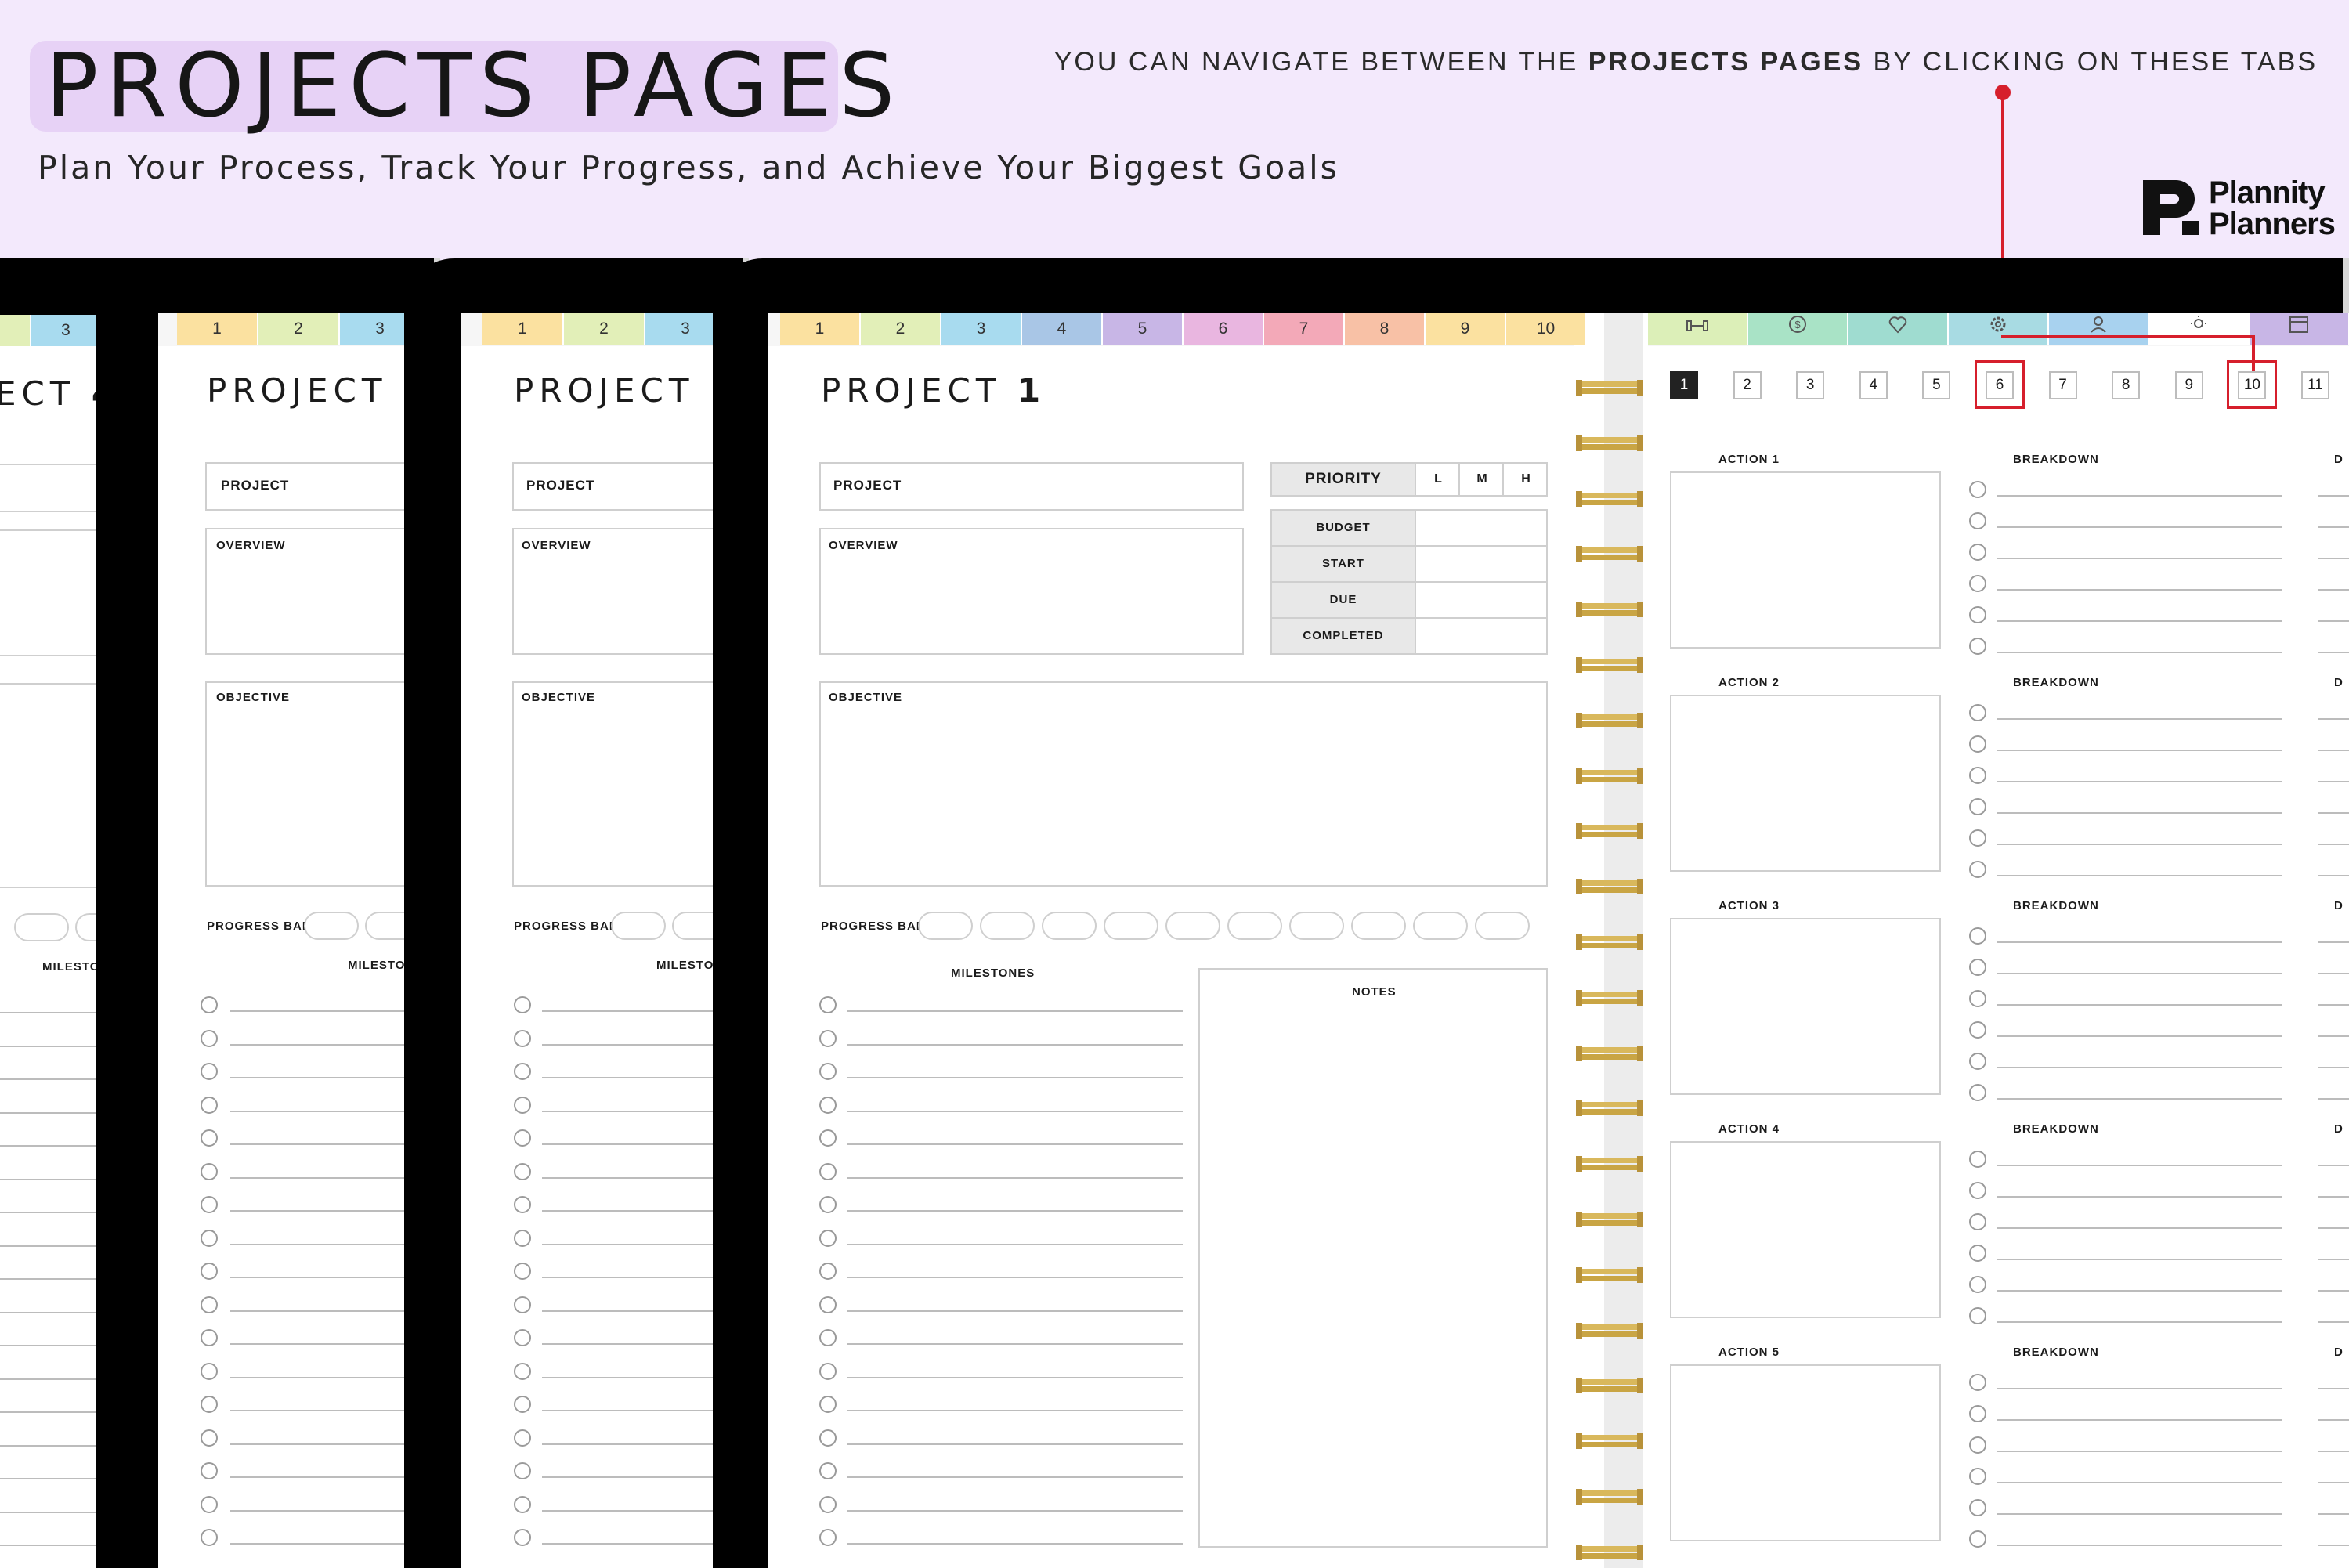 Image resolution: width=2349 pixels, height=1568 pixels. I want to click on project-field, so click(51, 488).